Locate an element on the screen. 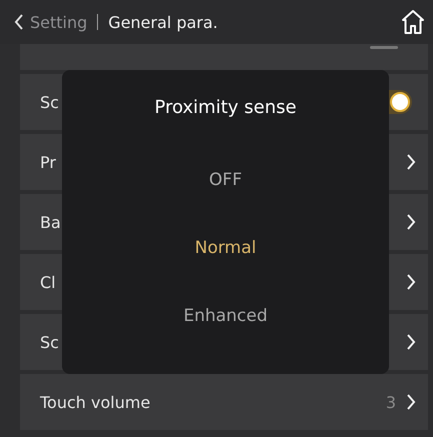 This screenshot has width=433, height=437. row-label: Ba is located at coordinates (50, 222).